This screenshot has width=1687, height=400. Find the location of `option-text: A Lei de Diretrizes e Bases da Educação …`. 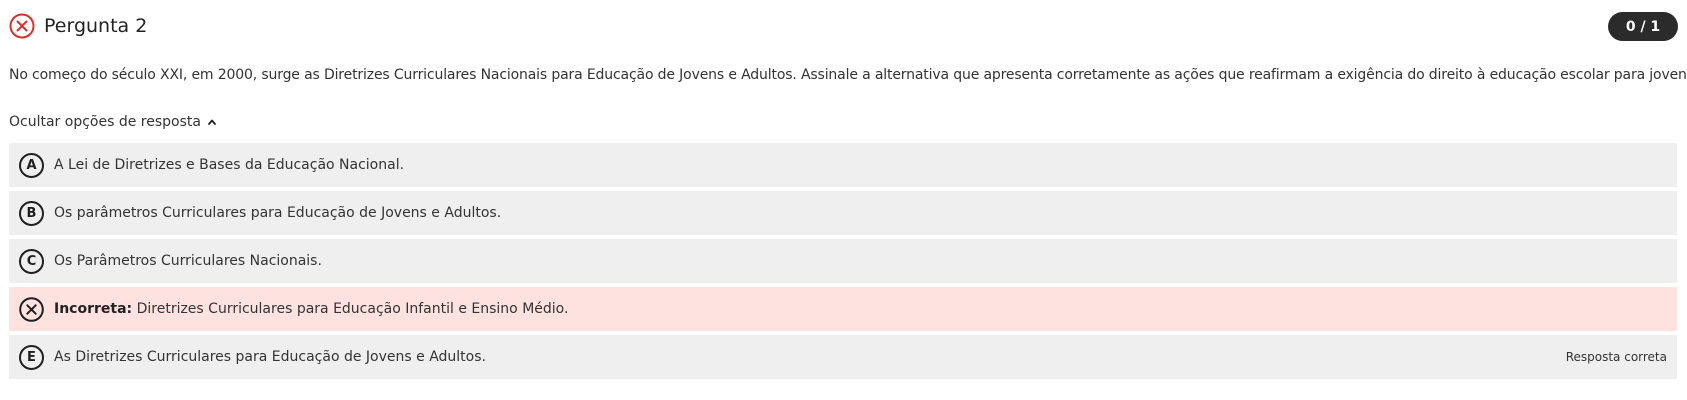

option-text: A Lei de Diretrizes e Bases da Educação … is located at coordinates (229, 165).